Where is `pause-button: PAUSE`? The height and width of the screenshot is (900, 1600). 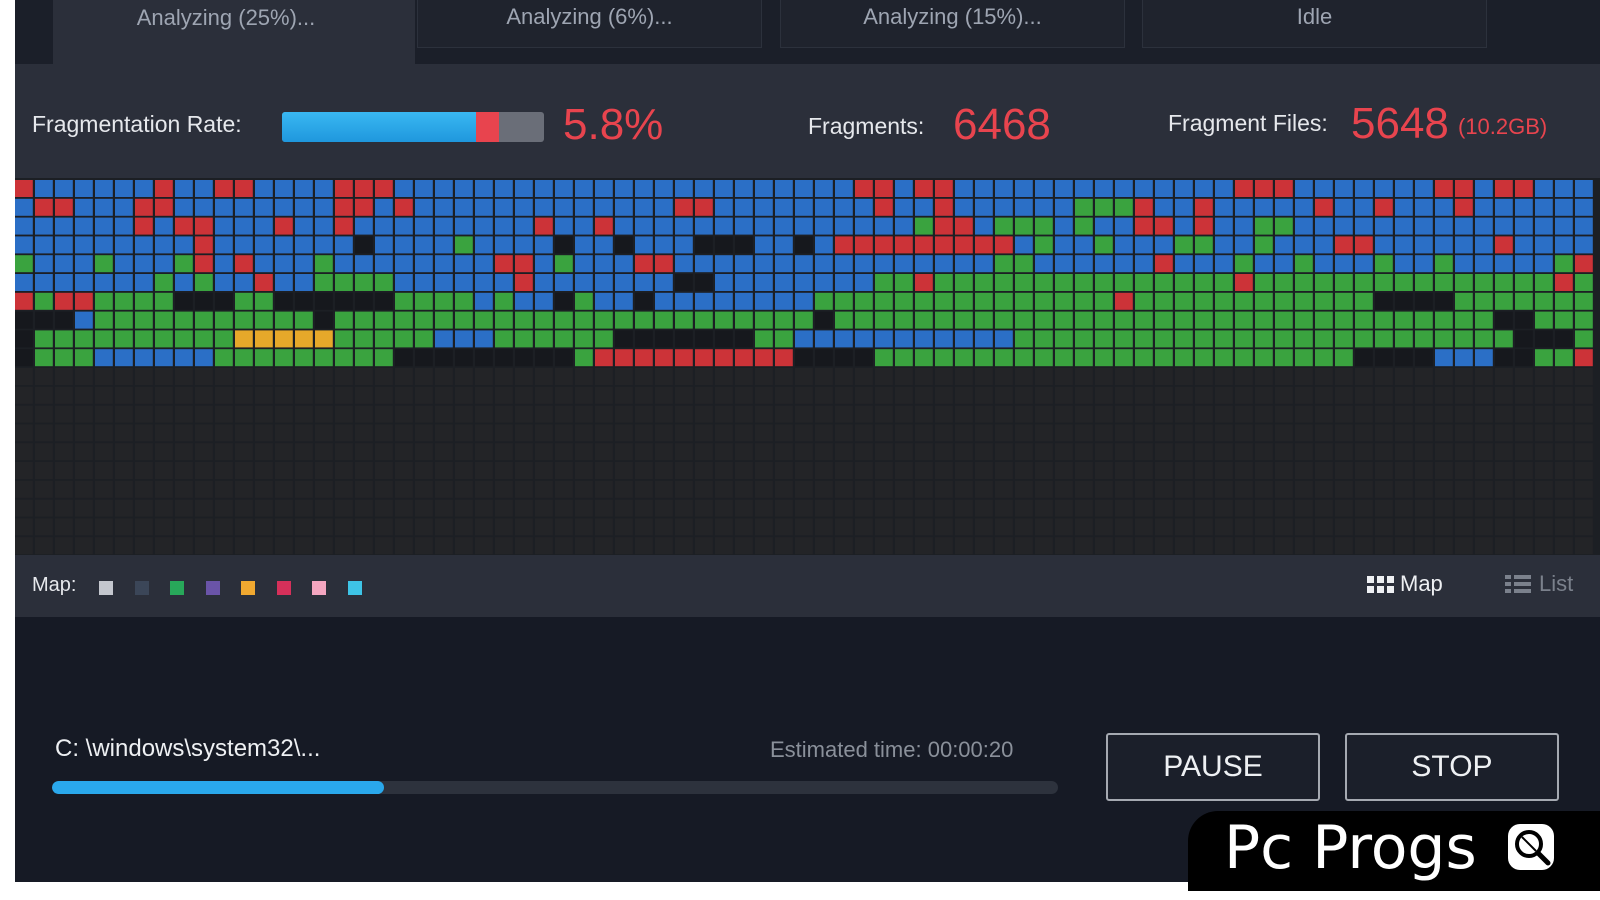
pause-button: PAUSE is located at coordinates (1213, 767).